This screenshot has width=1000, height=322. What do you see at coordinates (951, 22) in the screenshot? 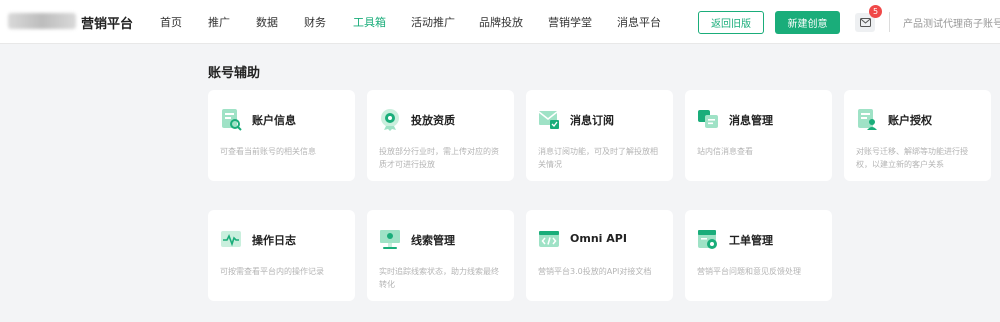
I see `user-account-name: 产品测试代理商子账号` at bounding box center [951, 22].